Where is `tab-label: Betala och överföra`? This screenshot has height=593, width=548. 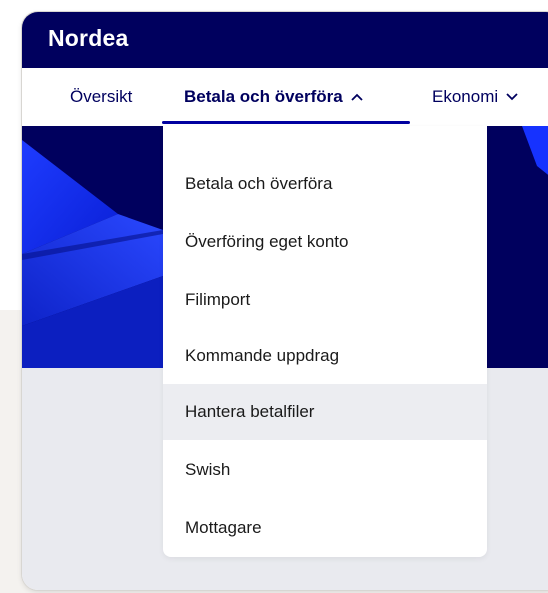 tab-label: Betala och överföra is located at coordinates (263, 96).